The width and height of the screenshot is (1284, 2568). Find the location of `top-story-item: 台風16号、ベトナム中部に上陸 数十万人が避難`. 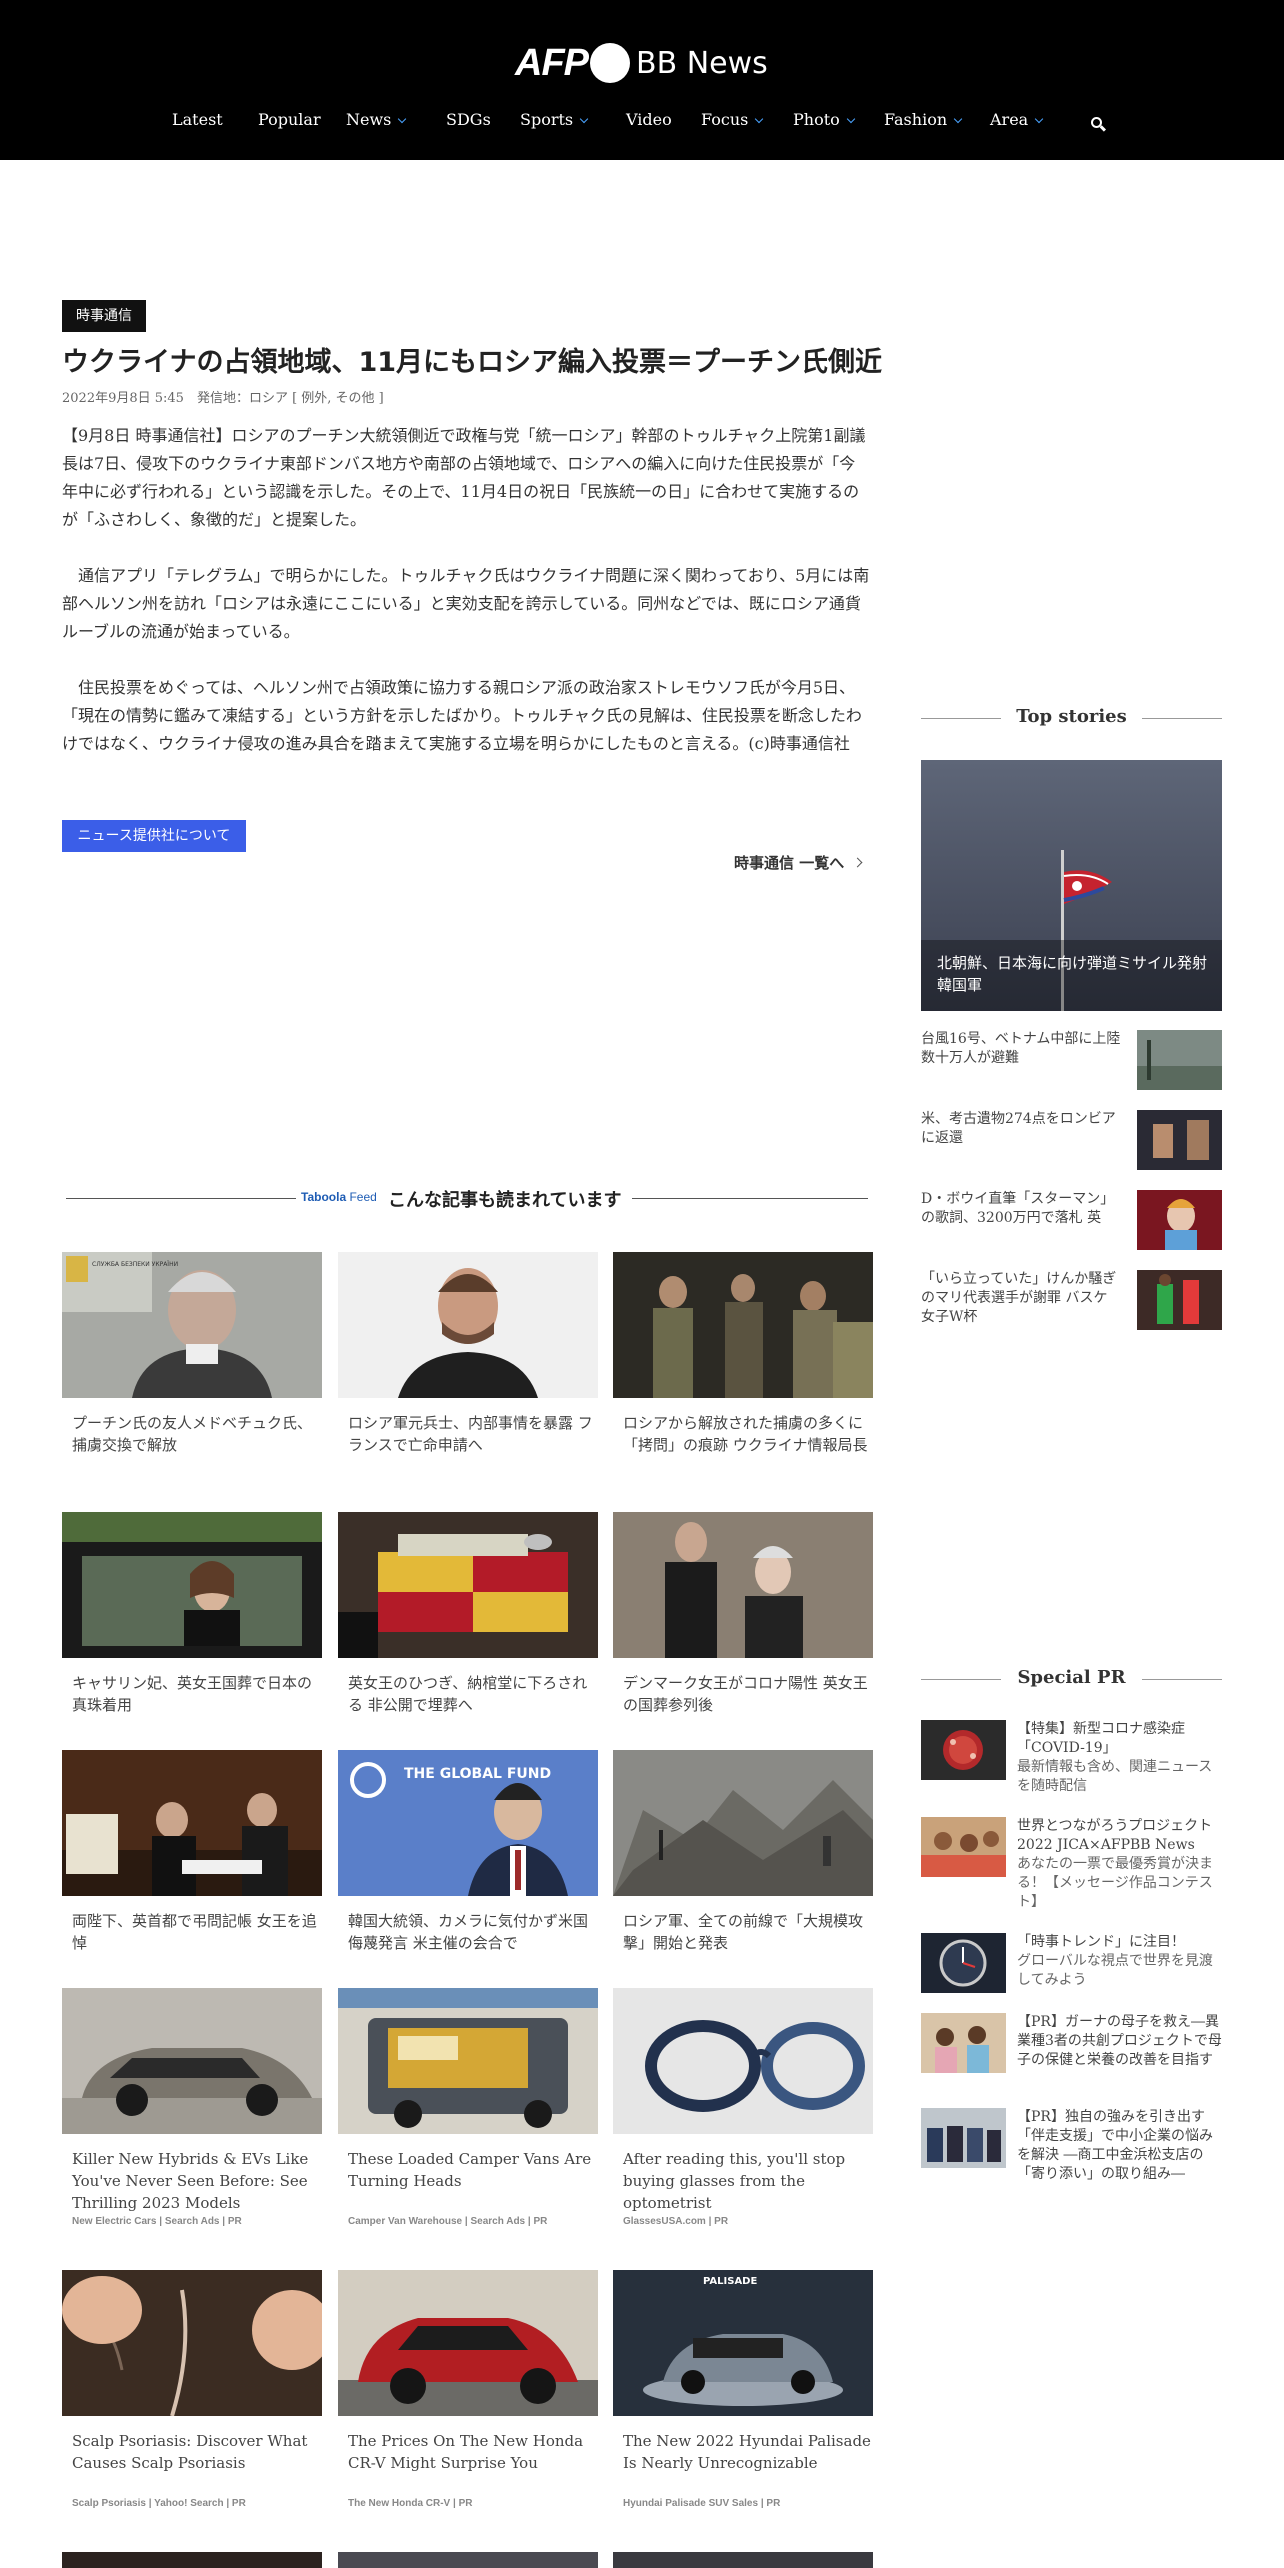

top-story-item: 台風16号、ベトナム中部に上陸 数十万人が避難 is located at coordinates (1071, 1061).